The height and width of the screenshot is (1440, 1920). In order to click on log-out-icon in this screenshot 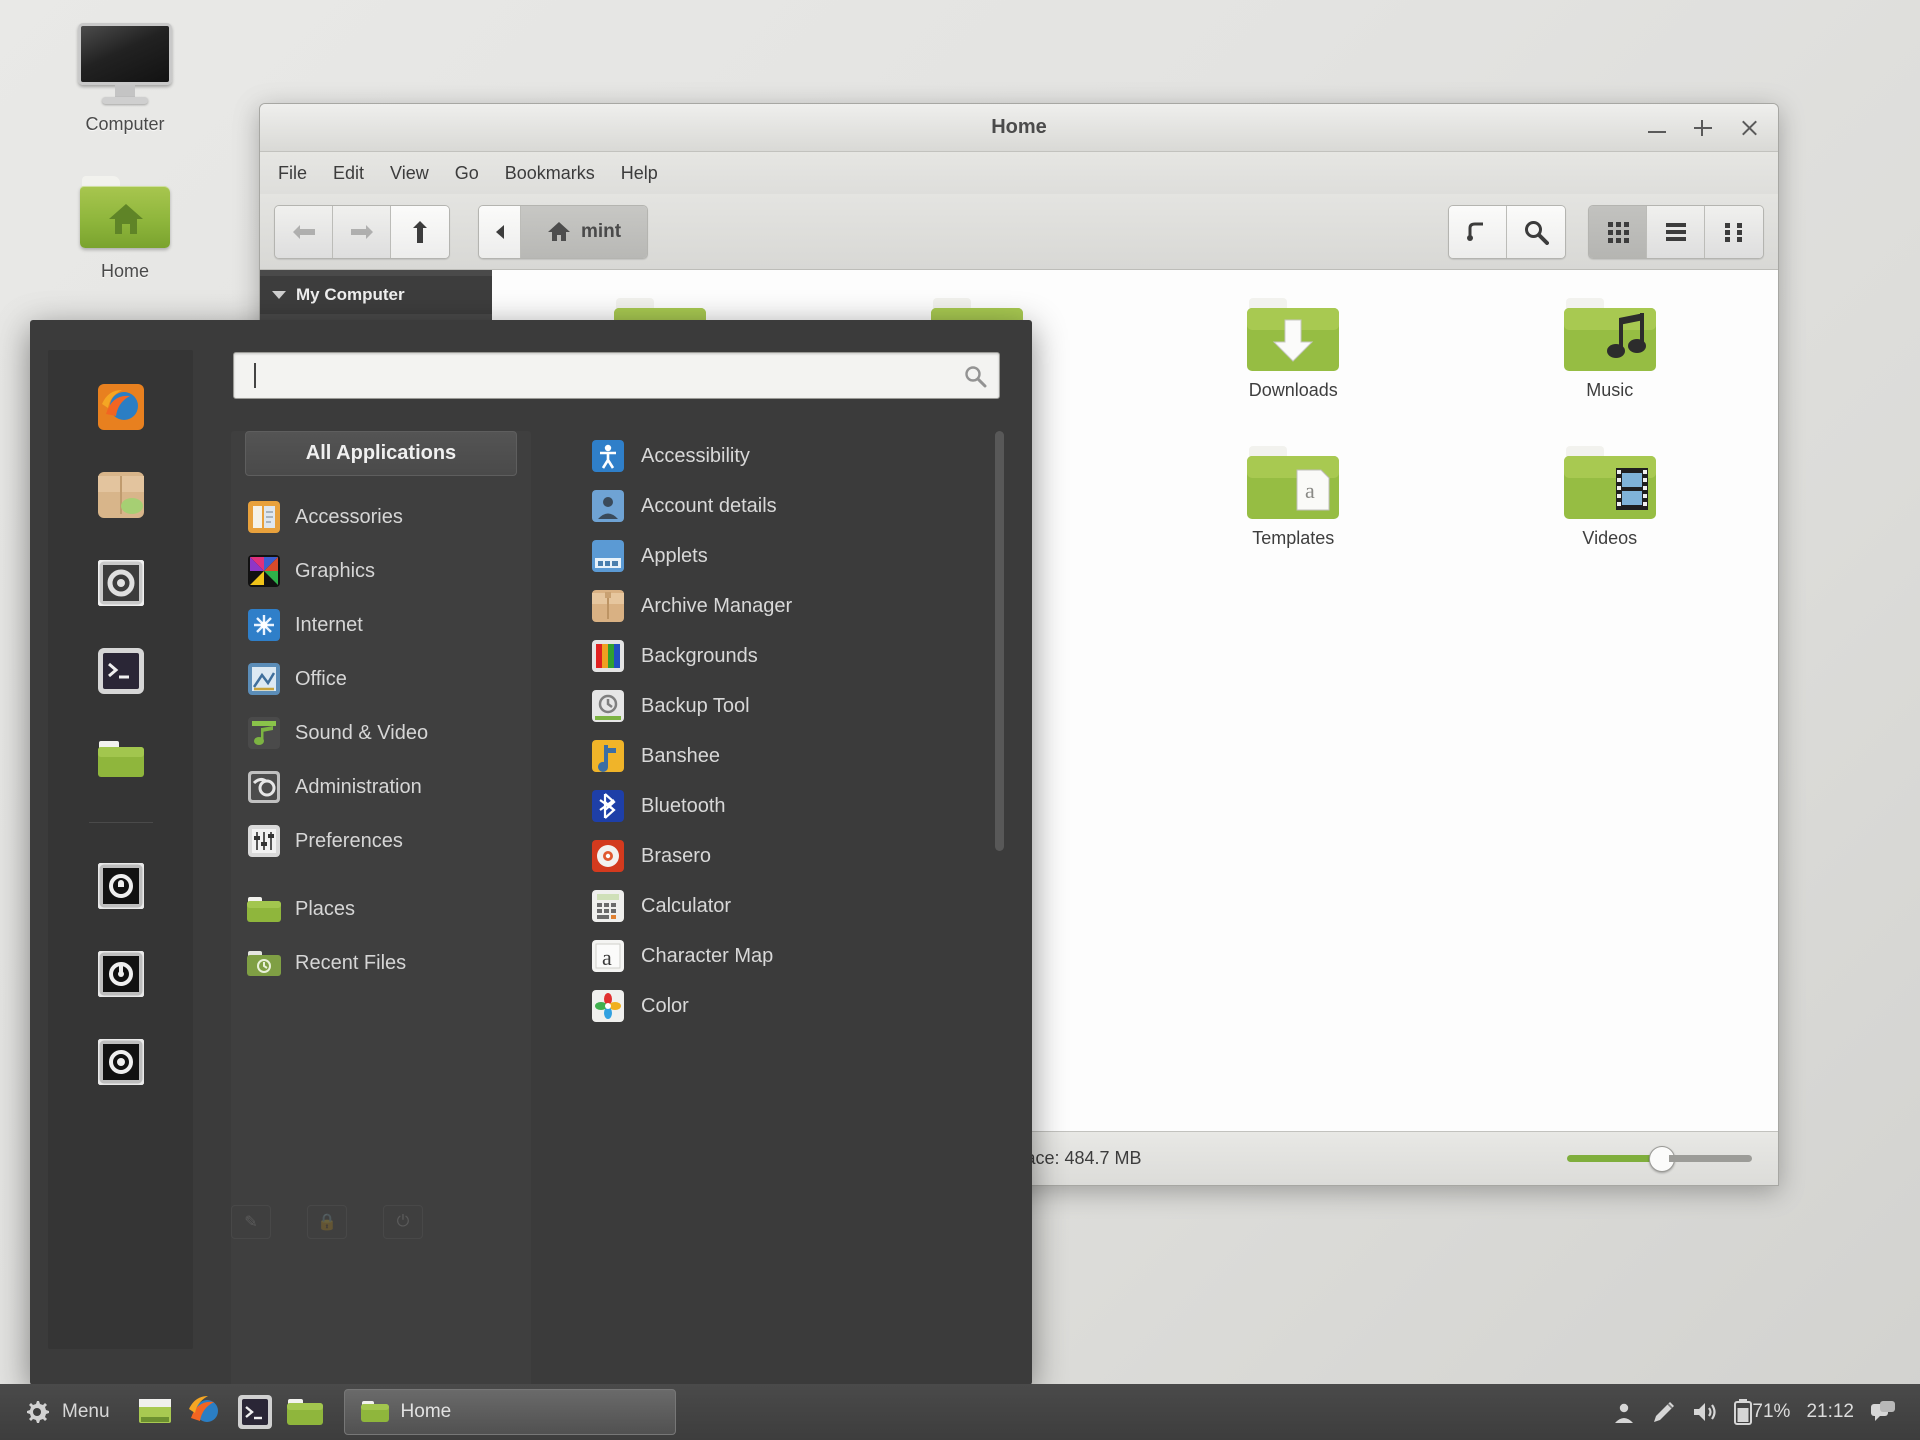, I will do `click(121, 974)`.